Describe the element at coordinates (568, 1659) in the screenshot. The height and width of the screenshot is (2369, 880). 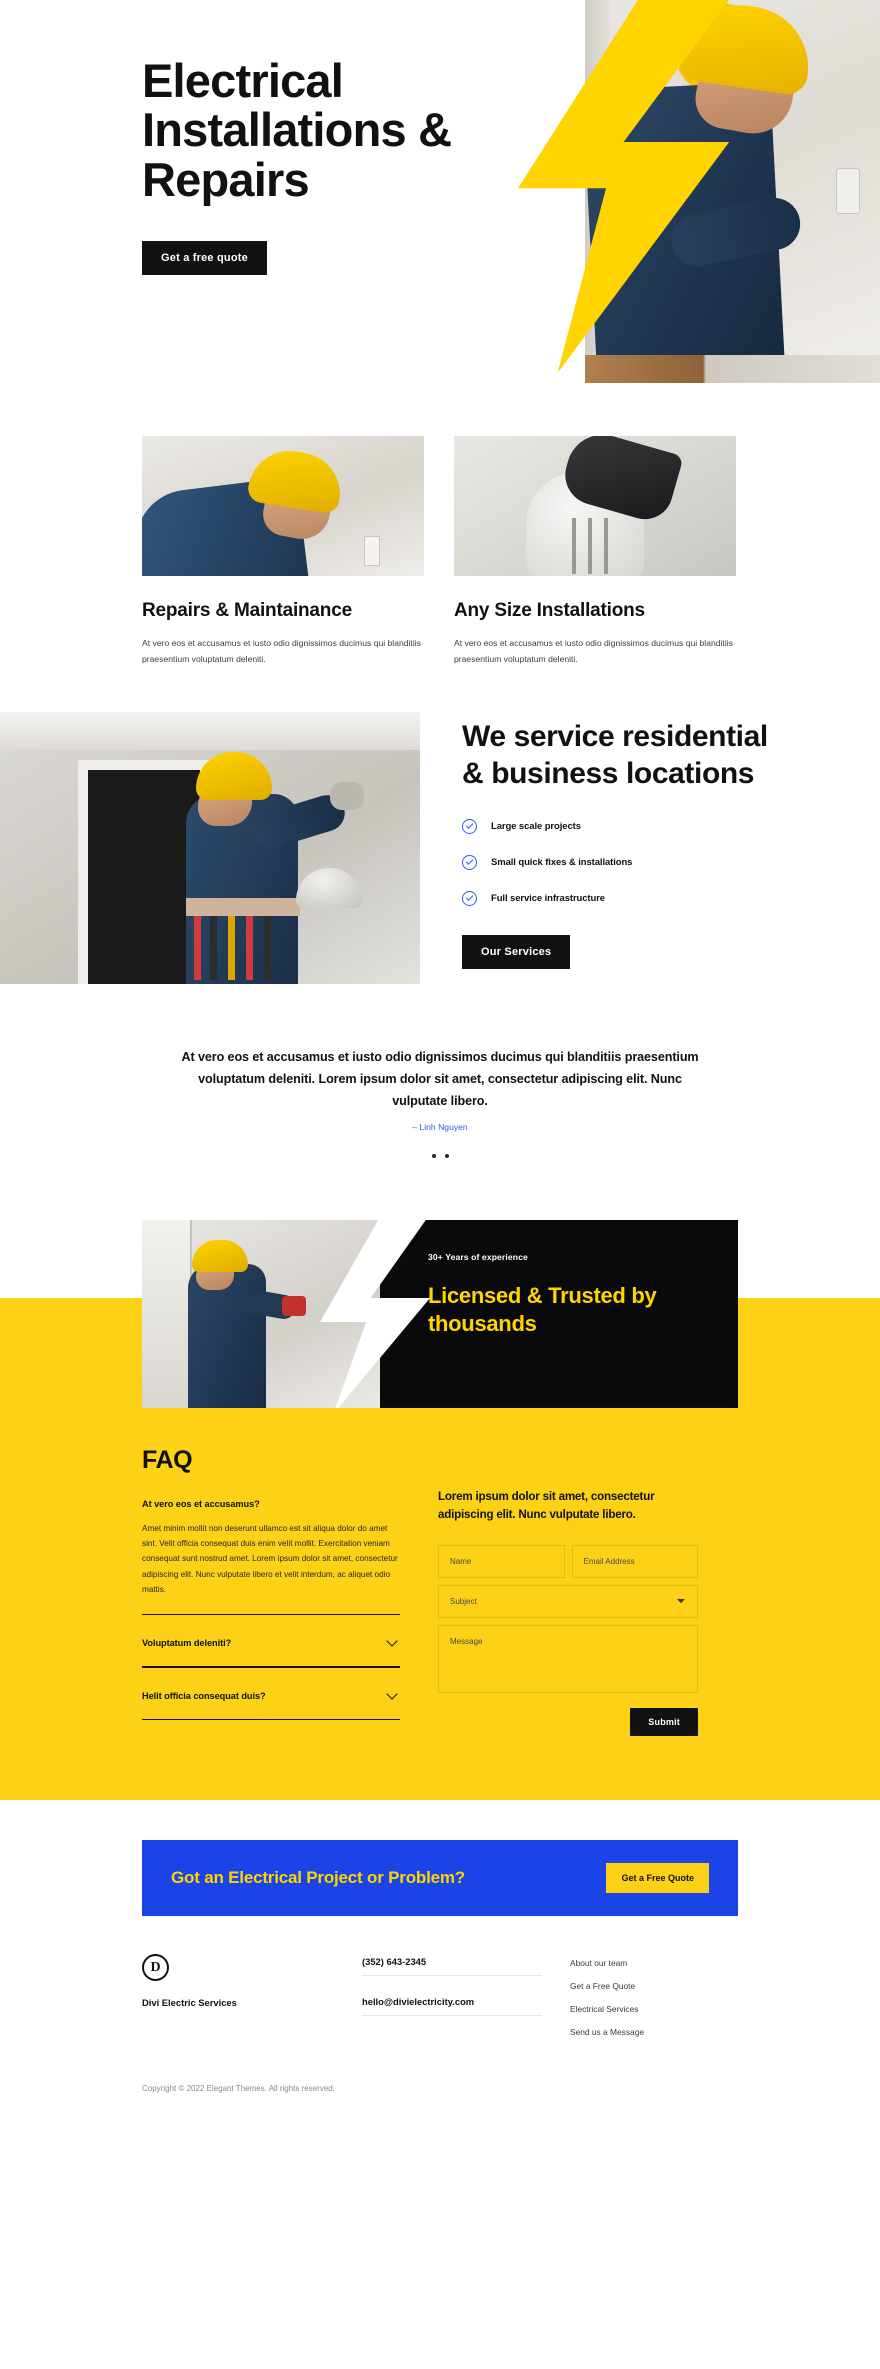
I see `message-textarea` at that location.